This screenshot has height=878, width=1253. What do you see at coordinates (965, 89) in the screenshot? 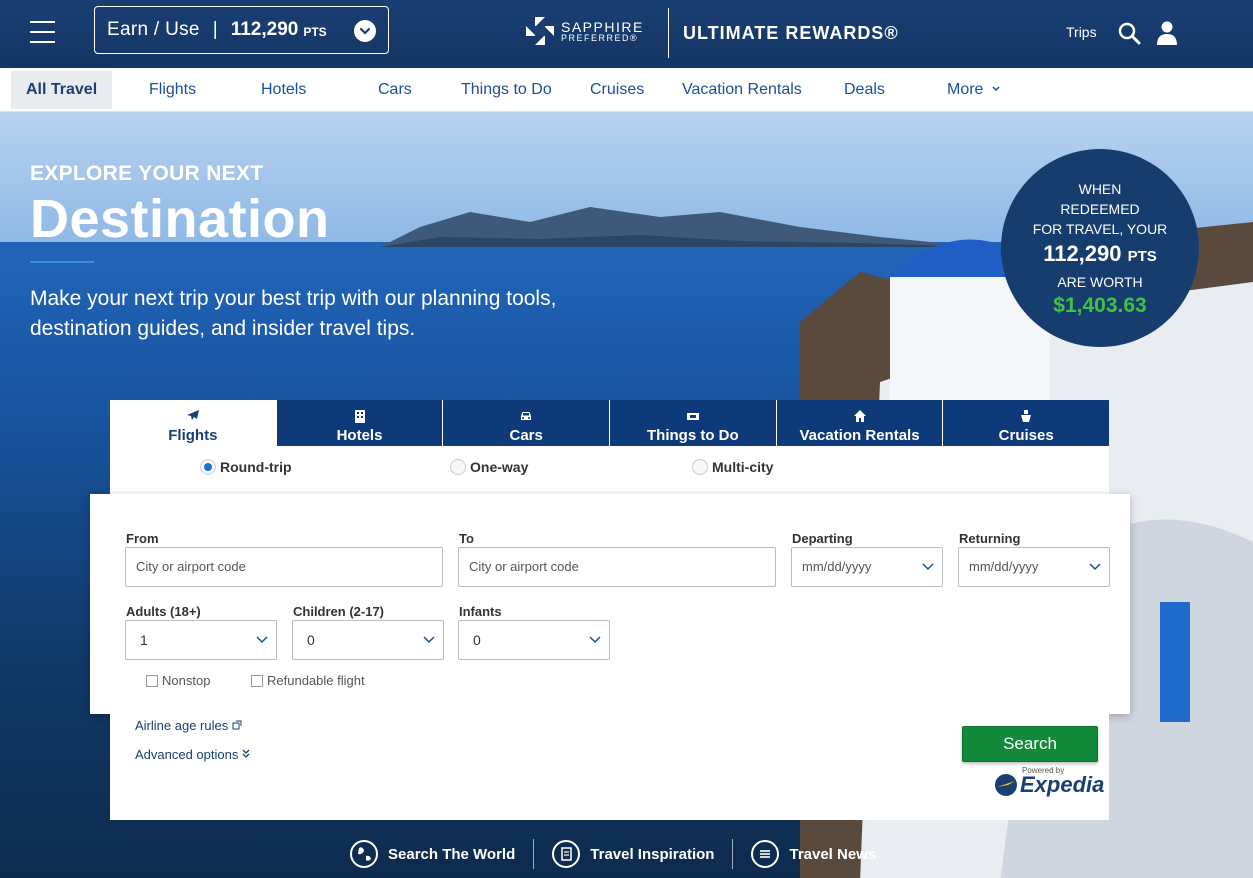
I see `nav-more-label: More` at bounding box center [965, 89].